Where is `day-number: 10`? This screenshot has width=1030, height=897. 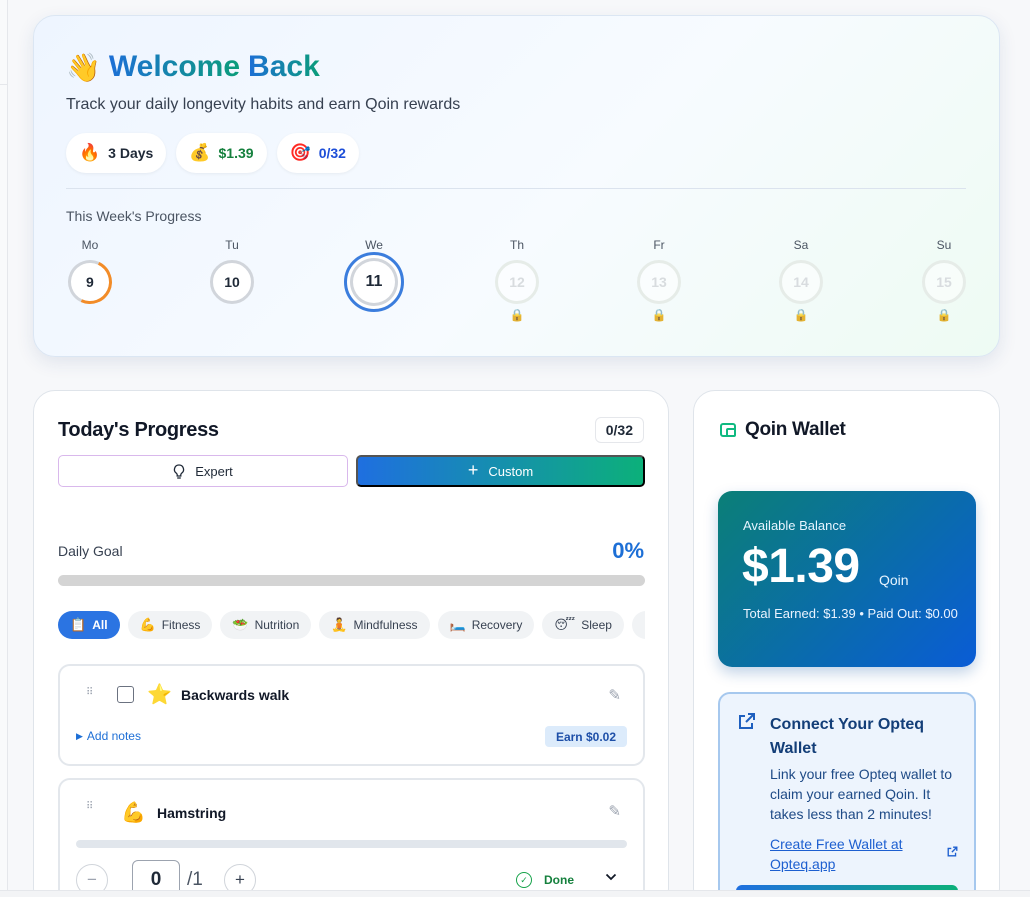
day-number: 10 is located at coordinates (232, 282).